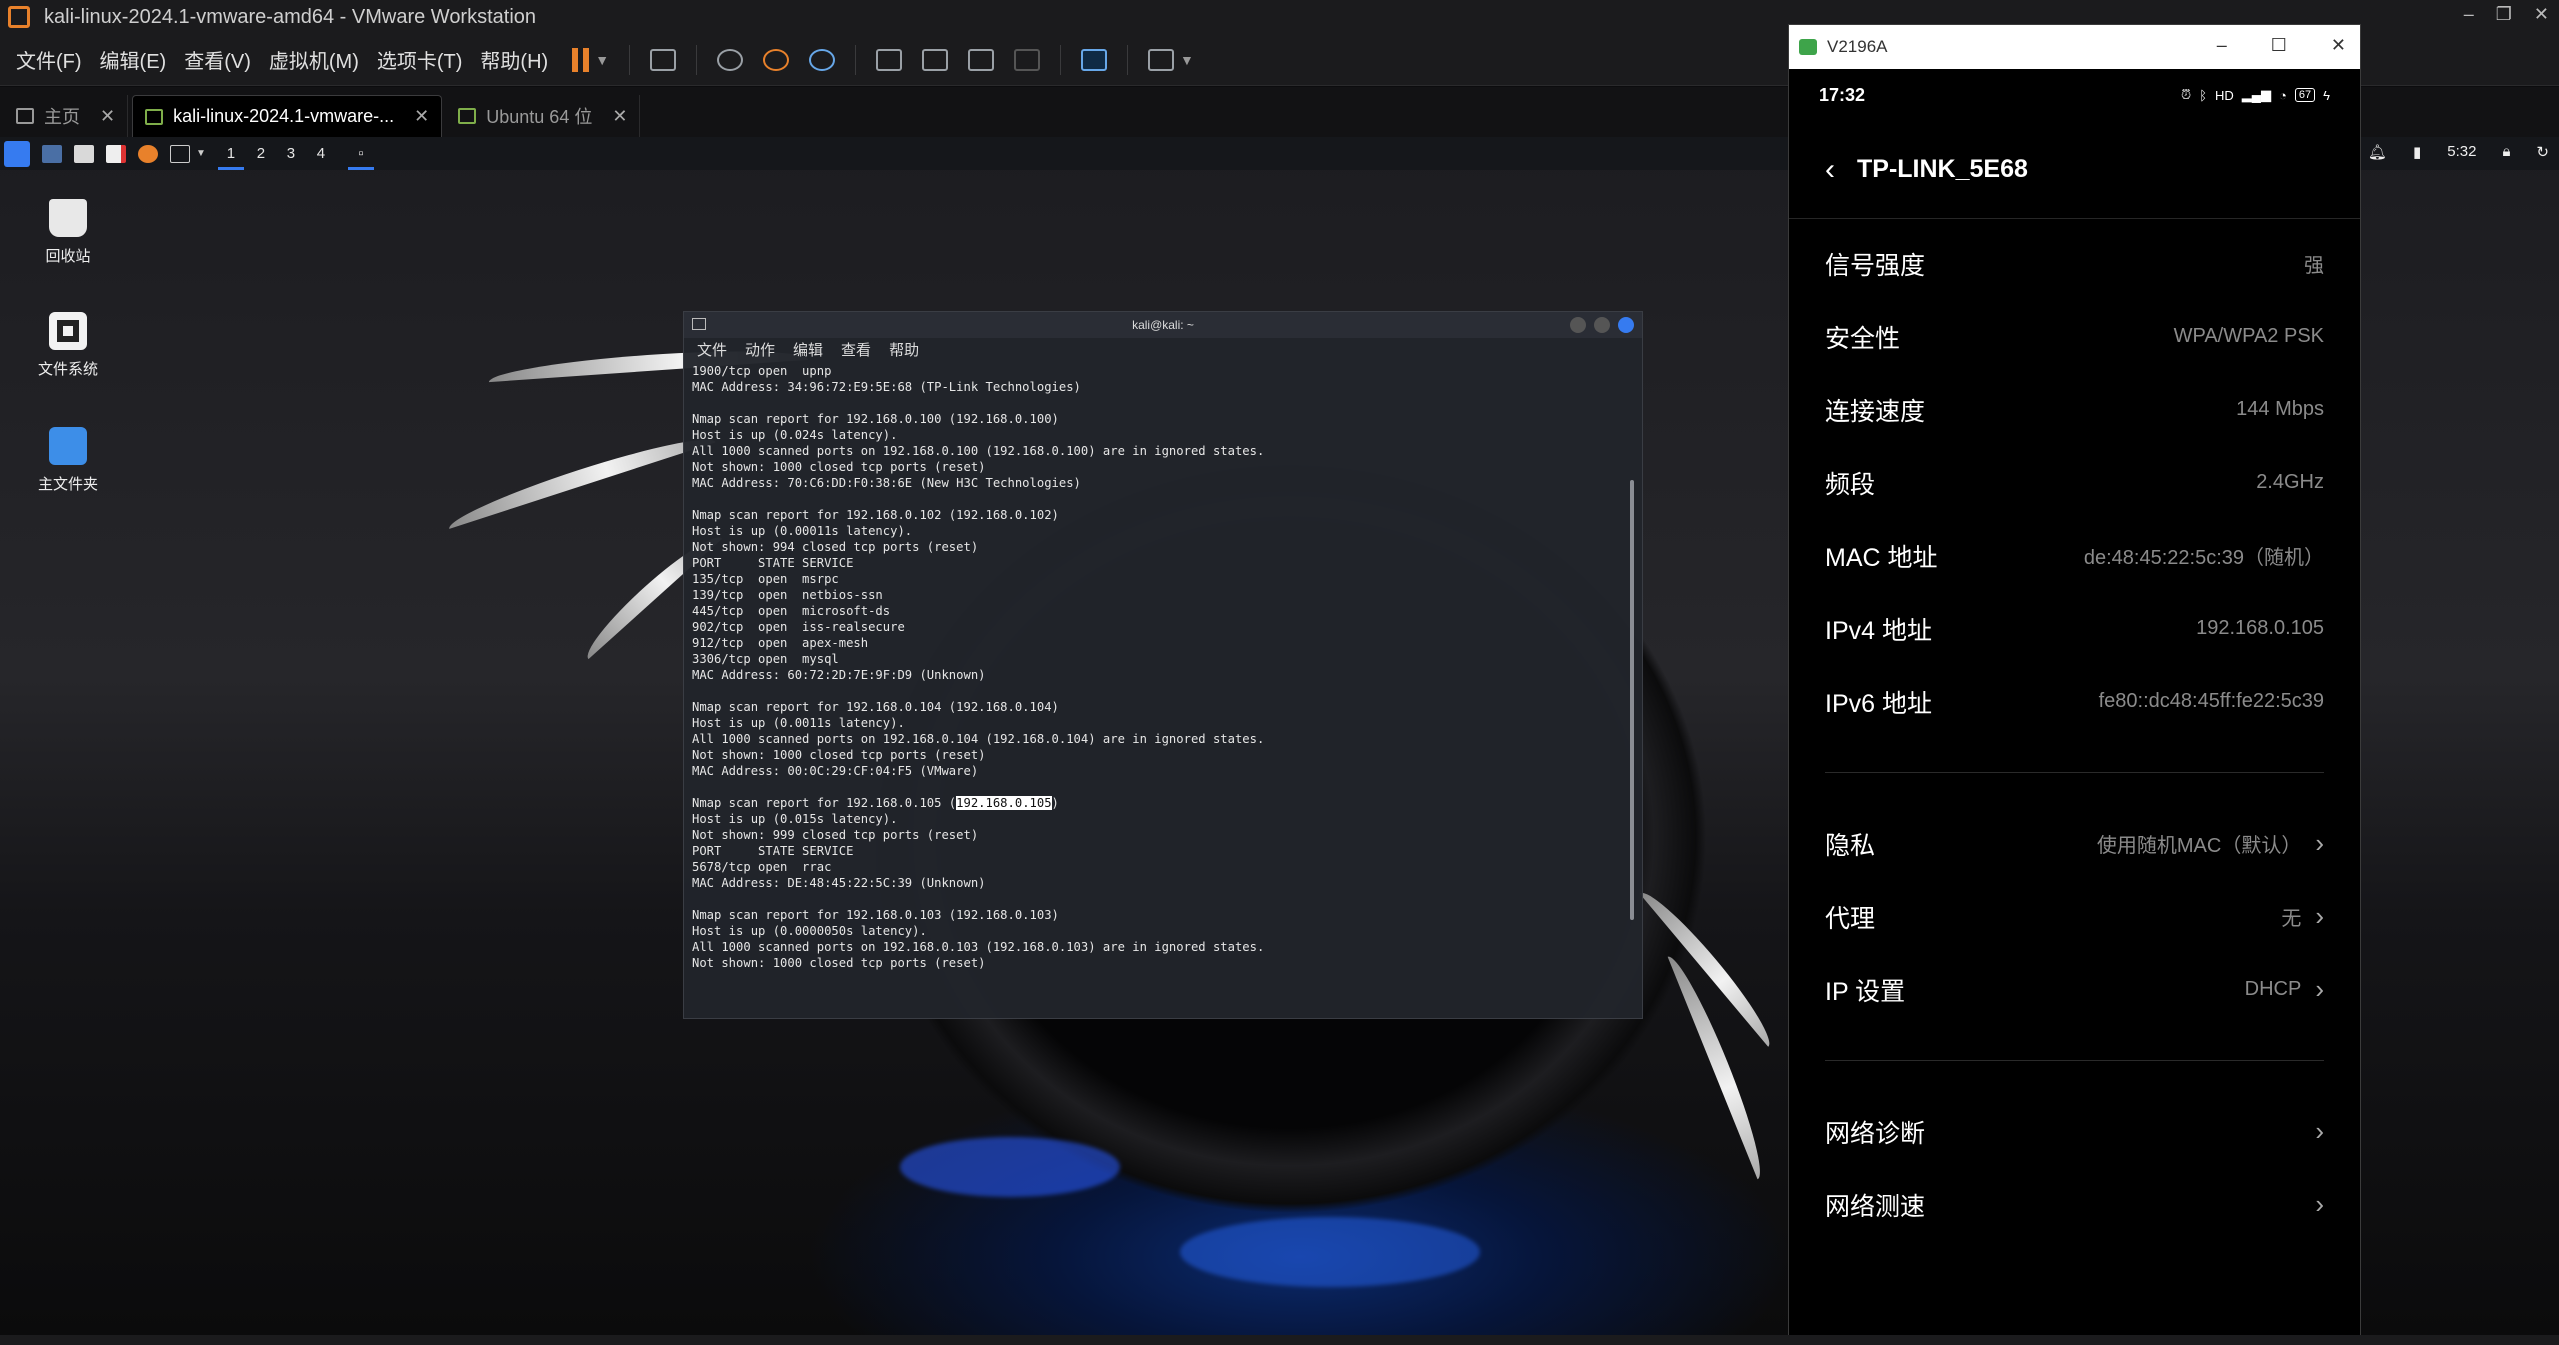  What do you see at coordinates (287, 116) in the screenshot?
I see `tab-kali: kali-linux-2024.1-vmware-... ✕` at bounding box center [287, 116].